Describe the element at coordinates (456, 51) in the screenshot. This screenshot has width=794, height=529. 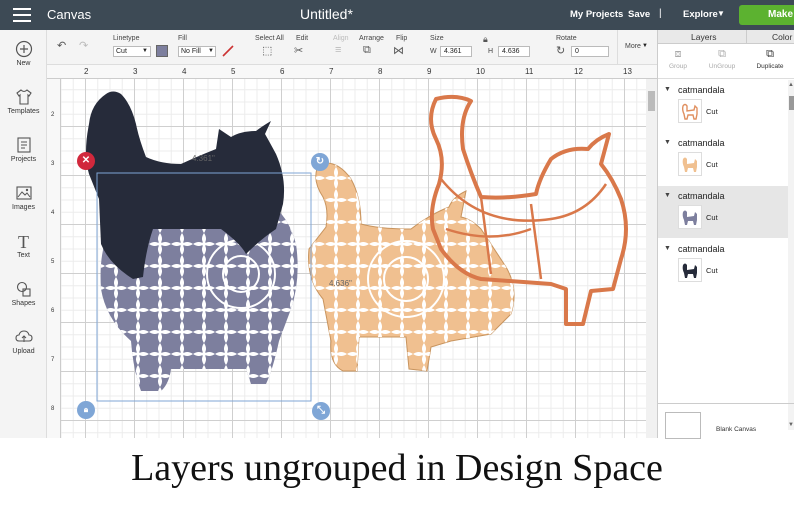
I see `width-input: 4.361` at that location.